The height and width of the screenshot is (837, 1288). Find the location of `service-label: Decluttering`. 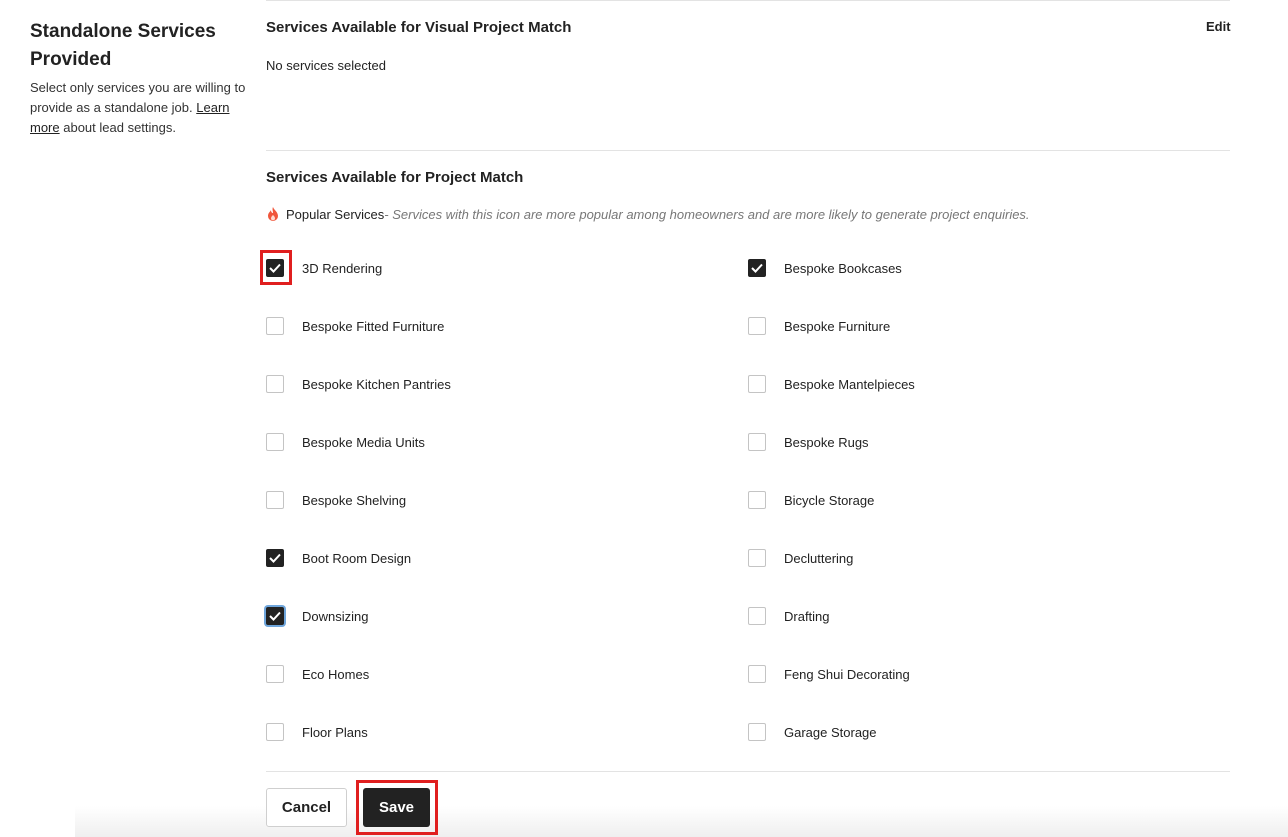

service-label: Decluttering is located at coordinates (819, 558).